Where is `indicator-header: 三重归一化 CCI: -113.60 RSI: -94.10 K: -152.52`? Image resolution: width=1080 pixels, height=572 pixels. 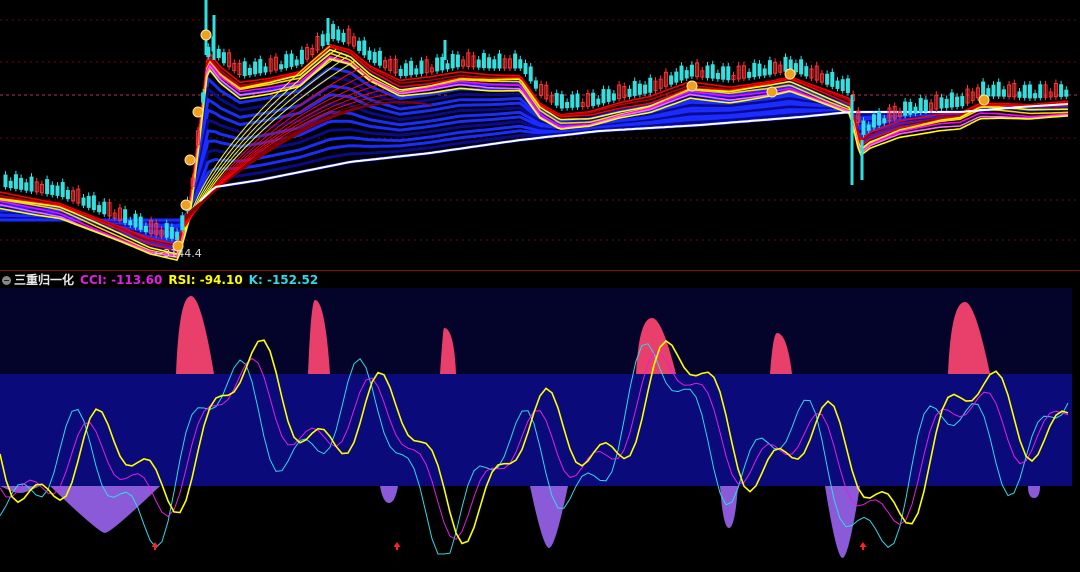 indicator-header: 三重归一化 CCI: -113.60 RSI: -94.10 K: -152.52 is located at coordinates (540, 280).